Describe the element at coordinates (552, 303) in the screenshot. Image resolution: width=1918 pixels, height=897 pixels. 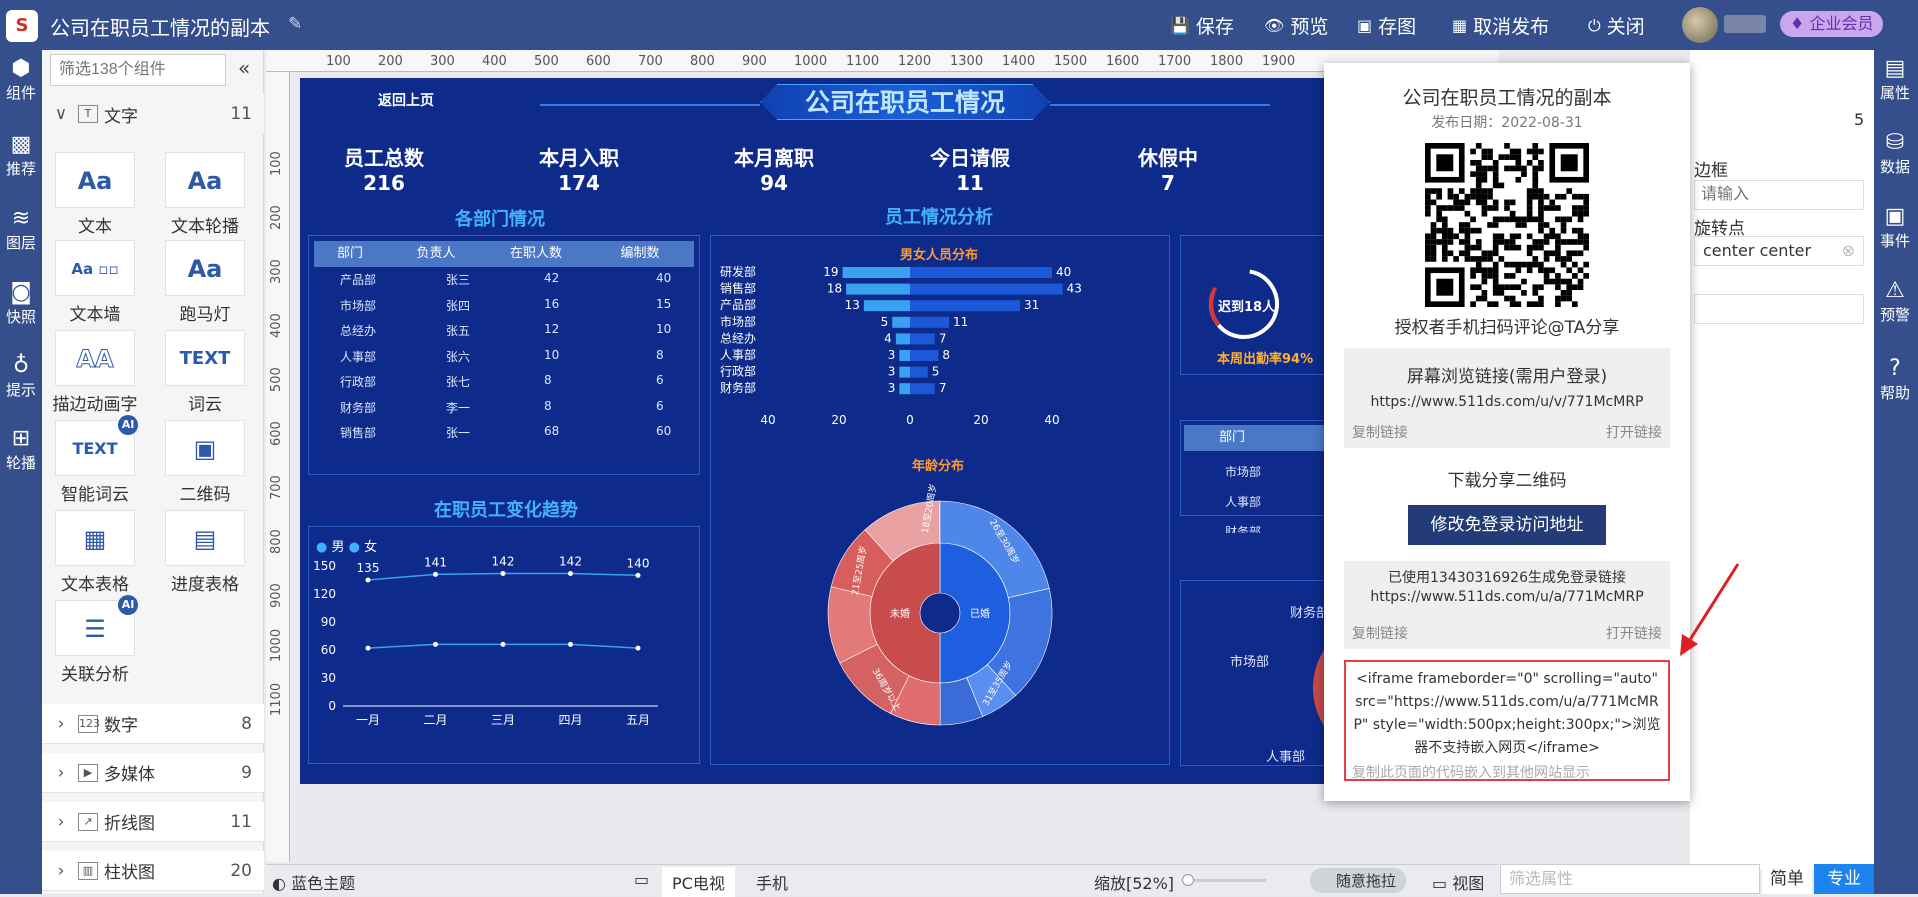
I see `dept-table-cell: 16` at that location.